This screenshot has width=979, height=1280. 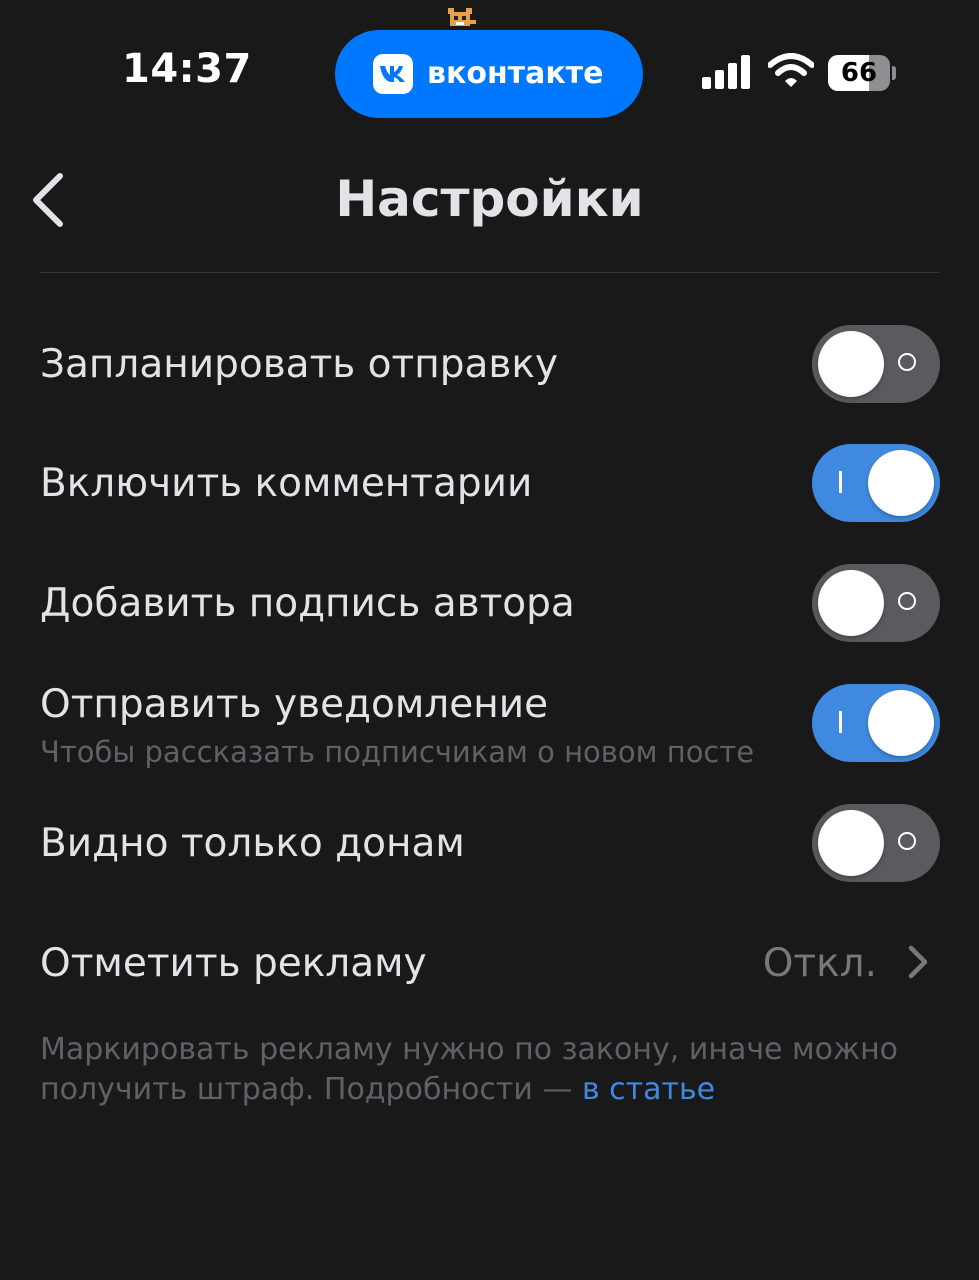 I want to click on setting-label: Видно только донам, so click(x=252, y=843).